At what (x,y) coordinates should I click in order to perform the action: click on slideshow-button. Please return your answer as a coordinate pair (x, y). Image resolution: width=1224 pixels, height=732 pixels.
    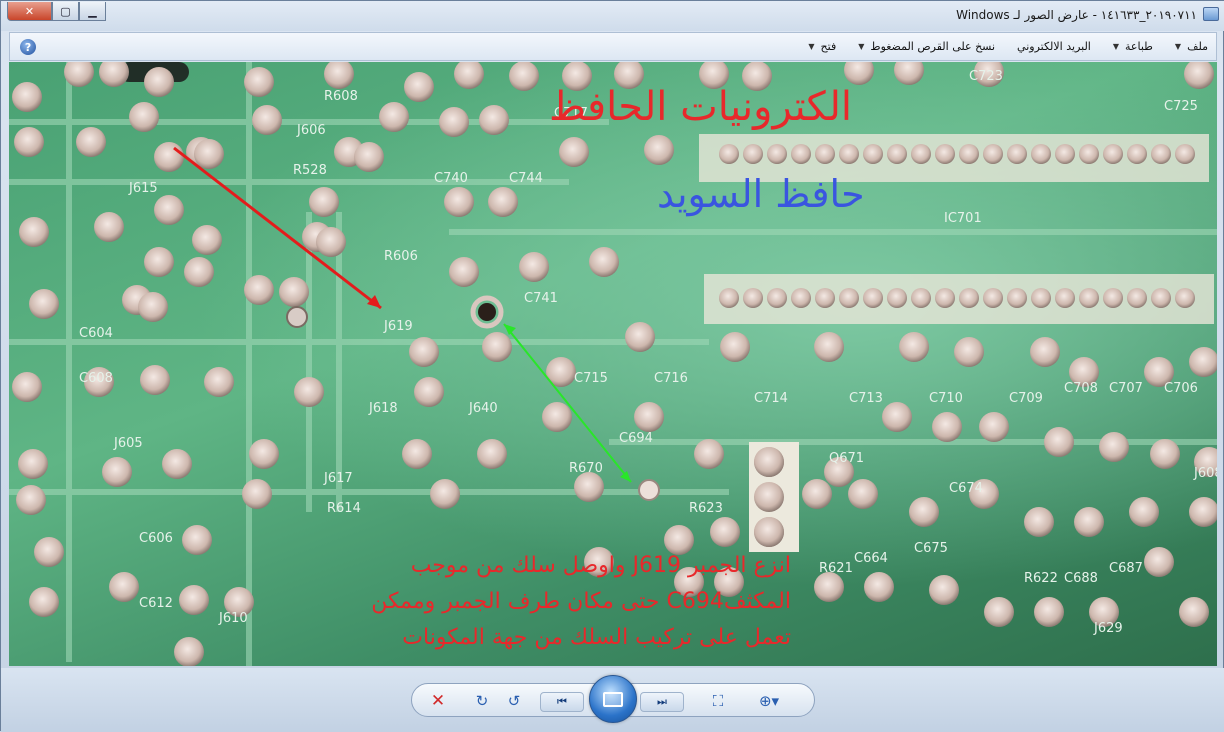
    Looking at the image, I should click on (613, 699).